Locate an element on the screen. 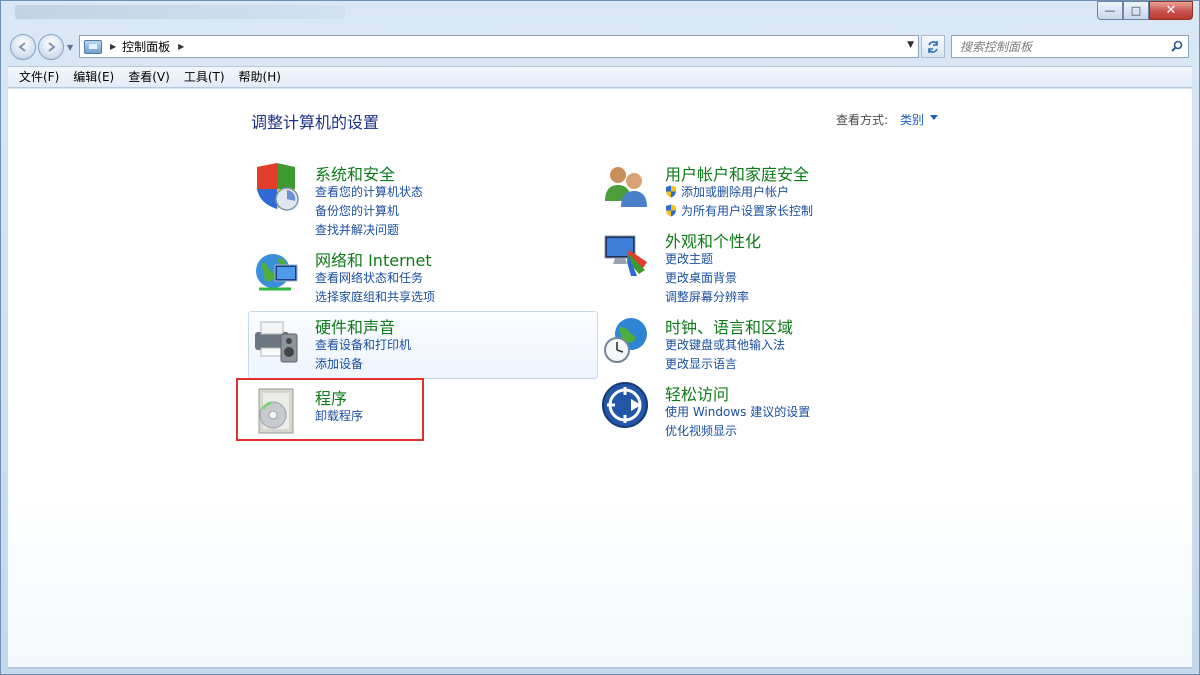  category-title: 硬件和声音 is located at coordinates (355, 326).